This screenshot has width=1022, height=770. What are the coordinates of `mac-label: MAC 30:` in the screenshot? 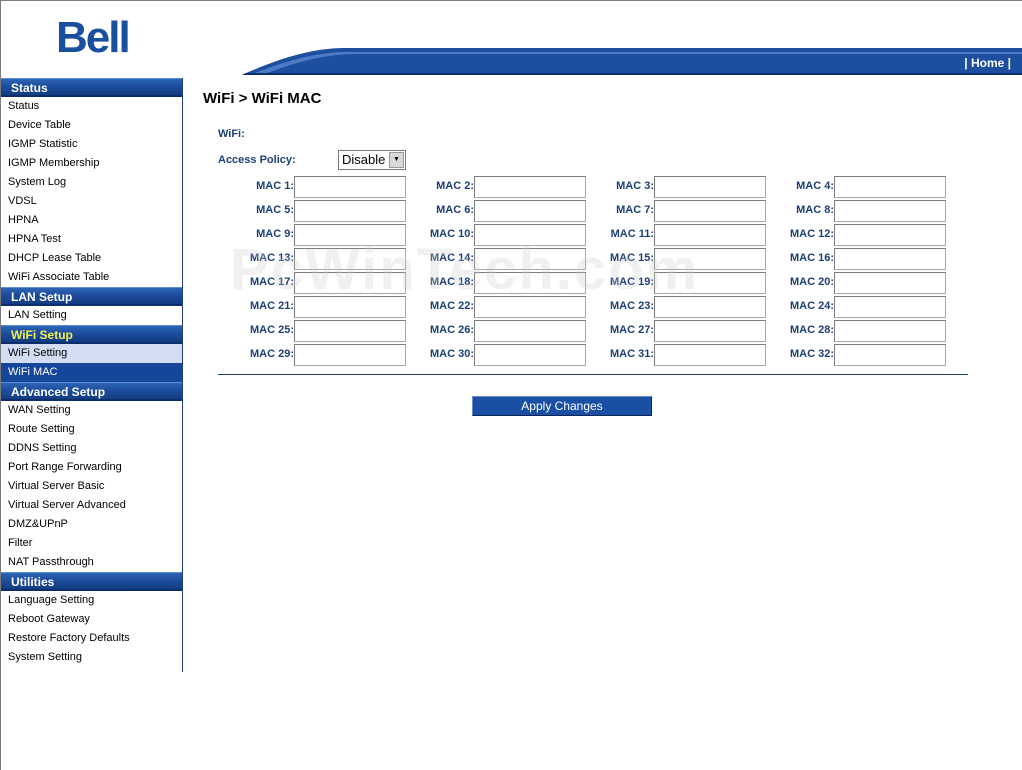 It's located at (451, 354).